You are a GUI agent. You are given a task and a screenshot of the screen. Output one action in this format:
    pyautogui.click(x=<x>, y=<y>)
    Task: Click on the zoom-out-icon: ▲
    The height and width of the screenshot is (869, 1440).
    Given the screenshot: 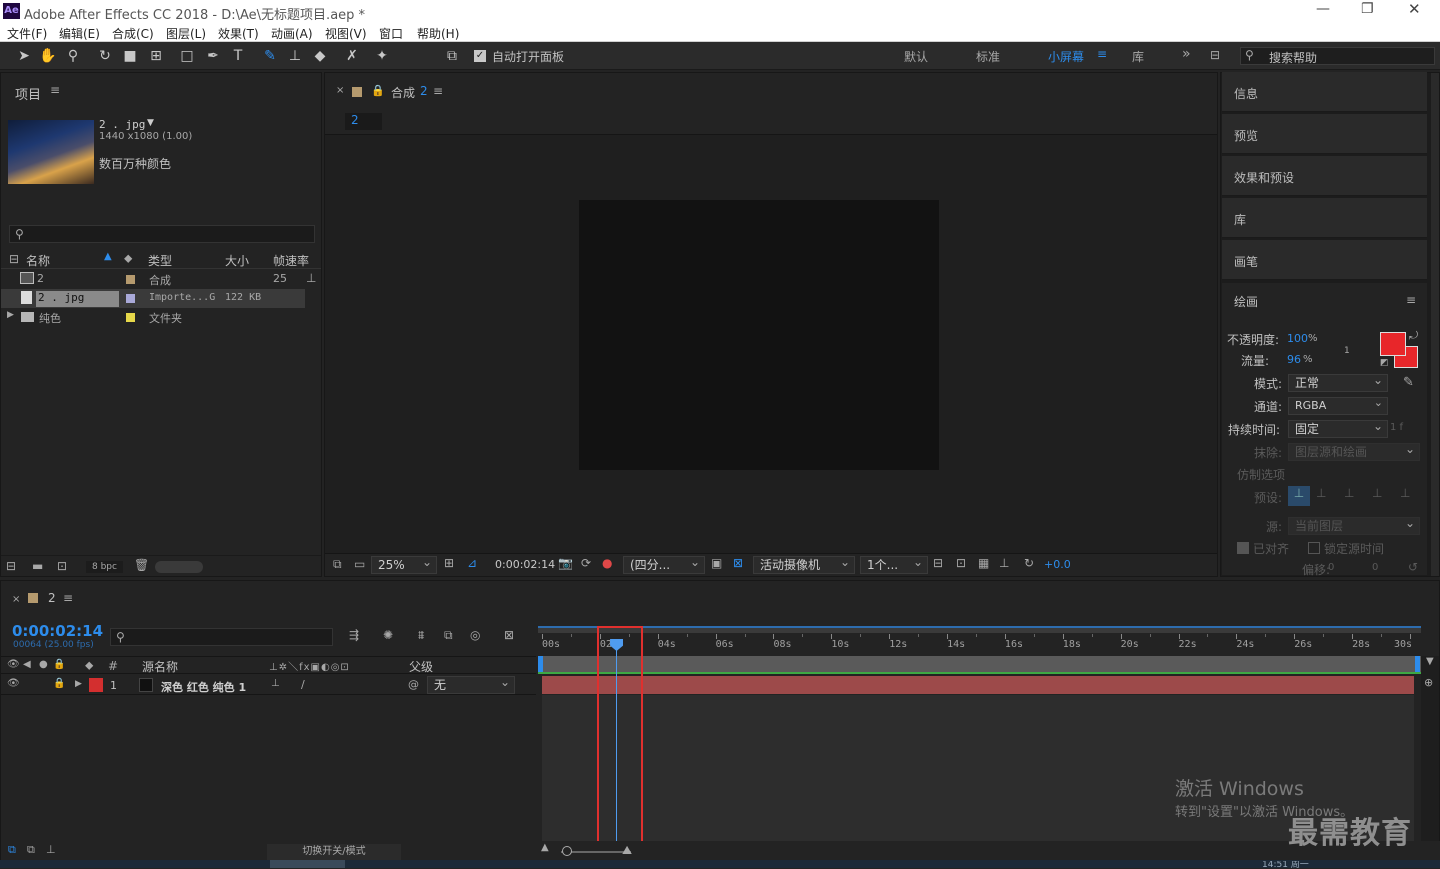 What is the action you would take?
    pyautogui.click(x=545, y=847)
    